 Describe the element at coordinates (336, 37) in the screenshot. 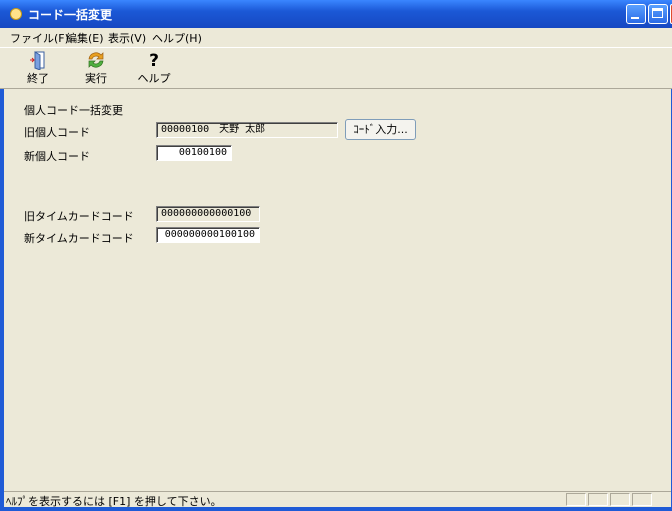

I see `menu-bar: ファイル(F) 編集(E) 表示(V) ヘルプ(H)` at that location.